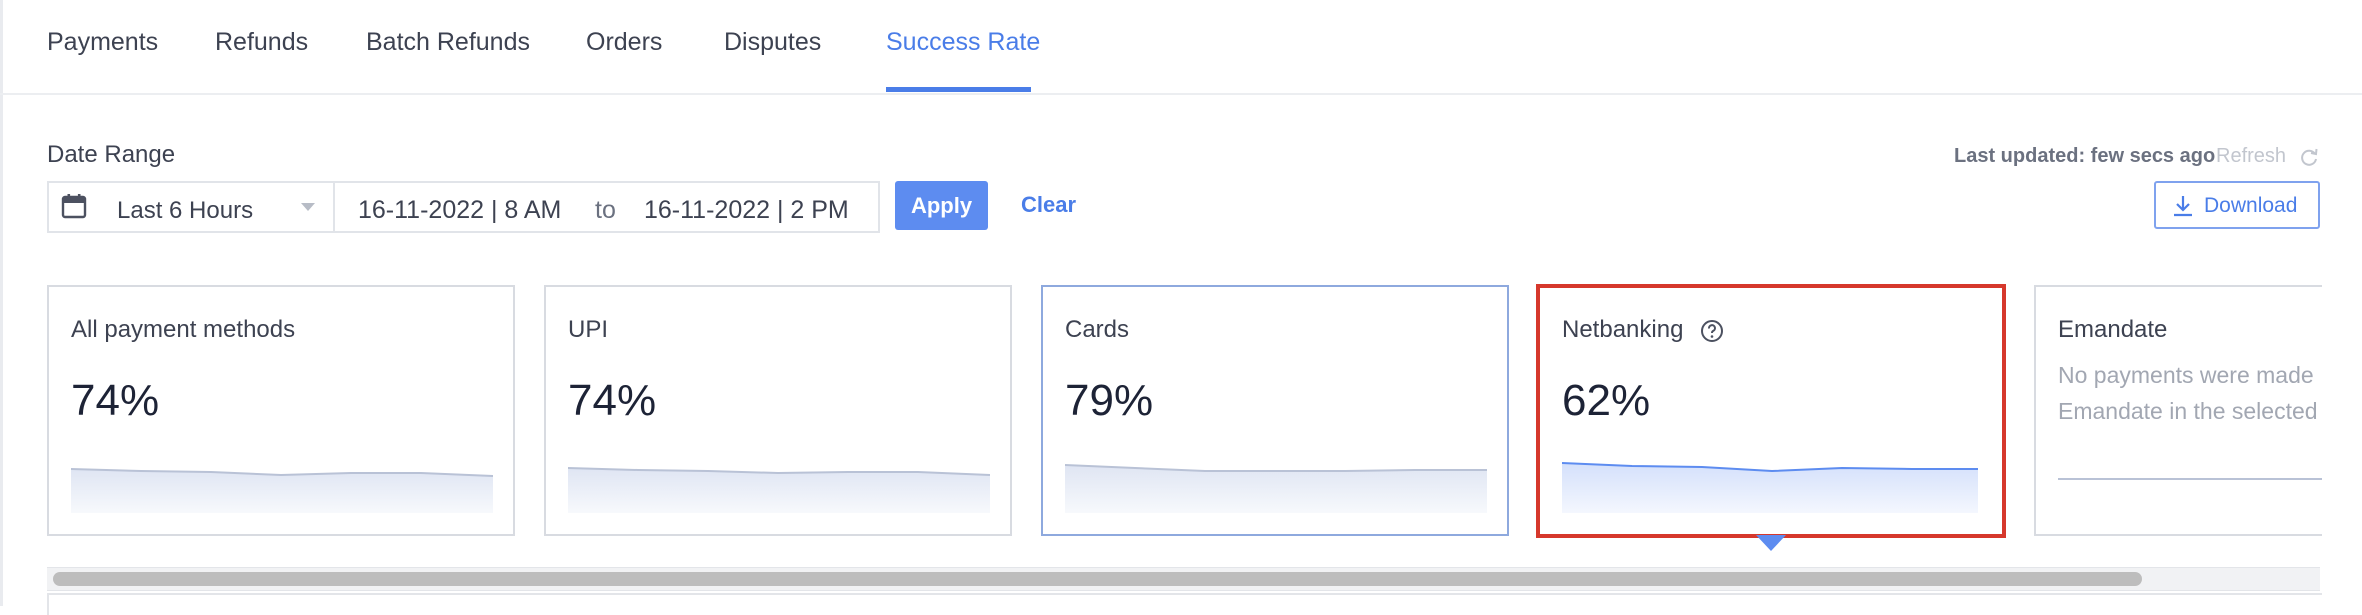  What do you see at coordinates (1109, 400) in the screenshot?
I see `card-success-rate: 79%` at bounding box center [1109, 400].